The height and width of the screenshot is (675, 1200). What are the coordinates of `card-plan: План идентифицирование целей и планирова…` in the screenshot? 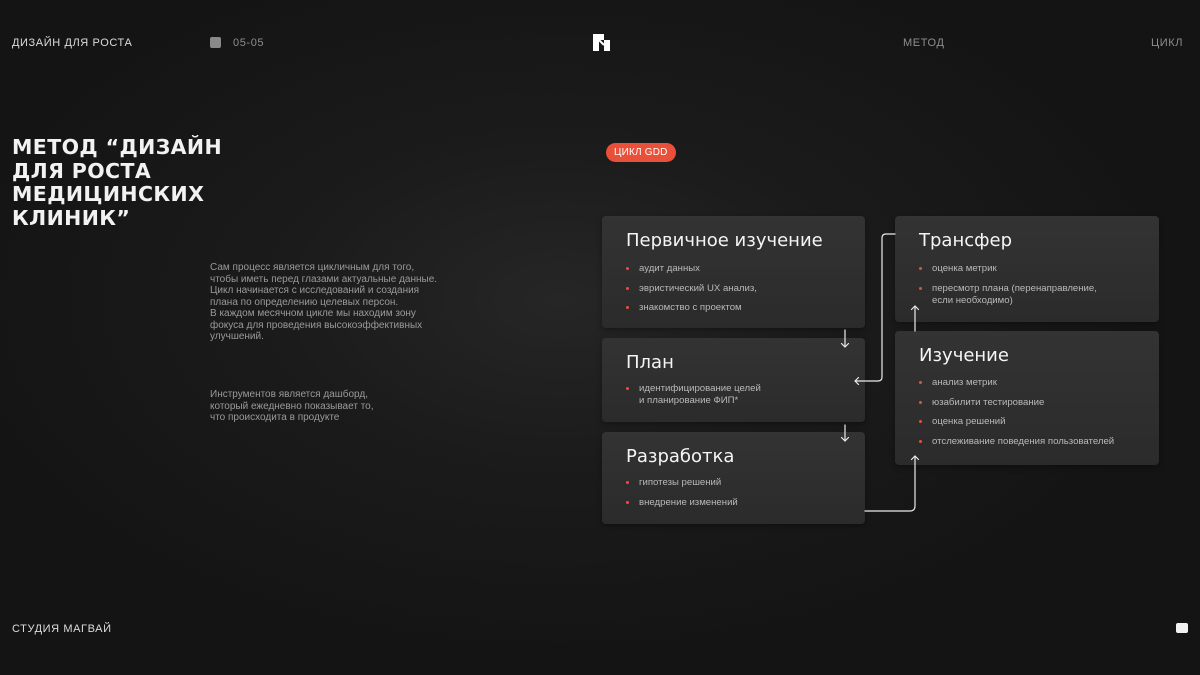 It's located at (733, 380).